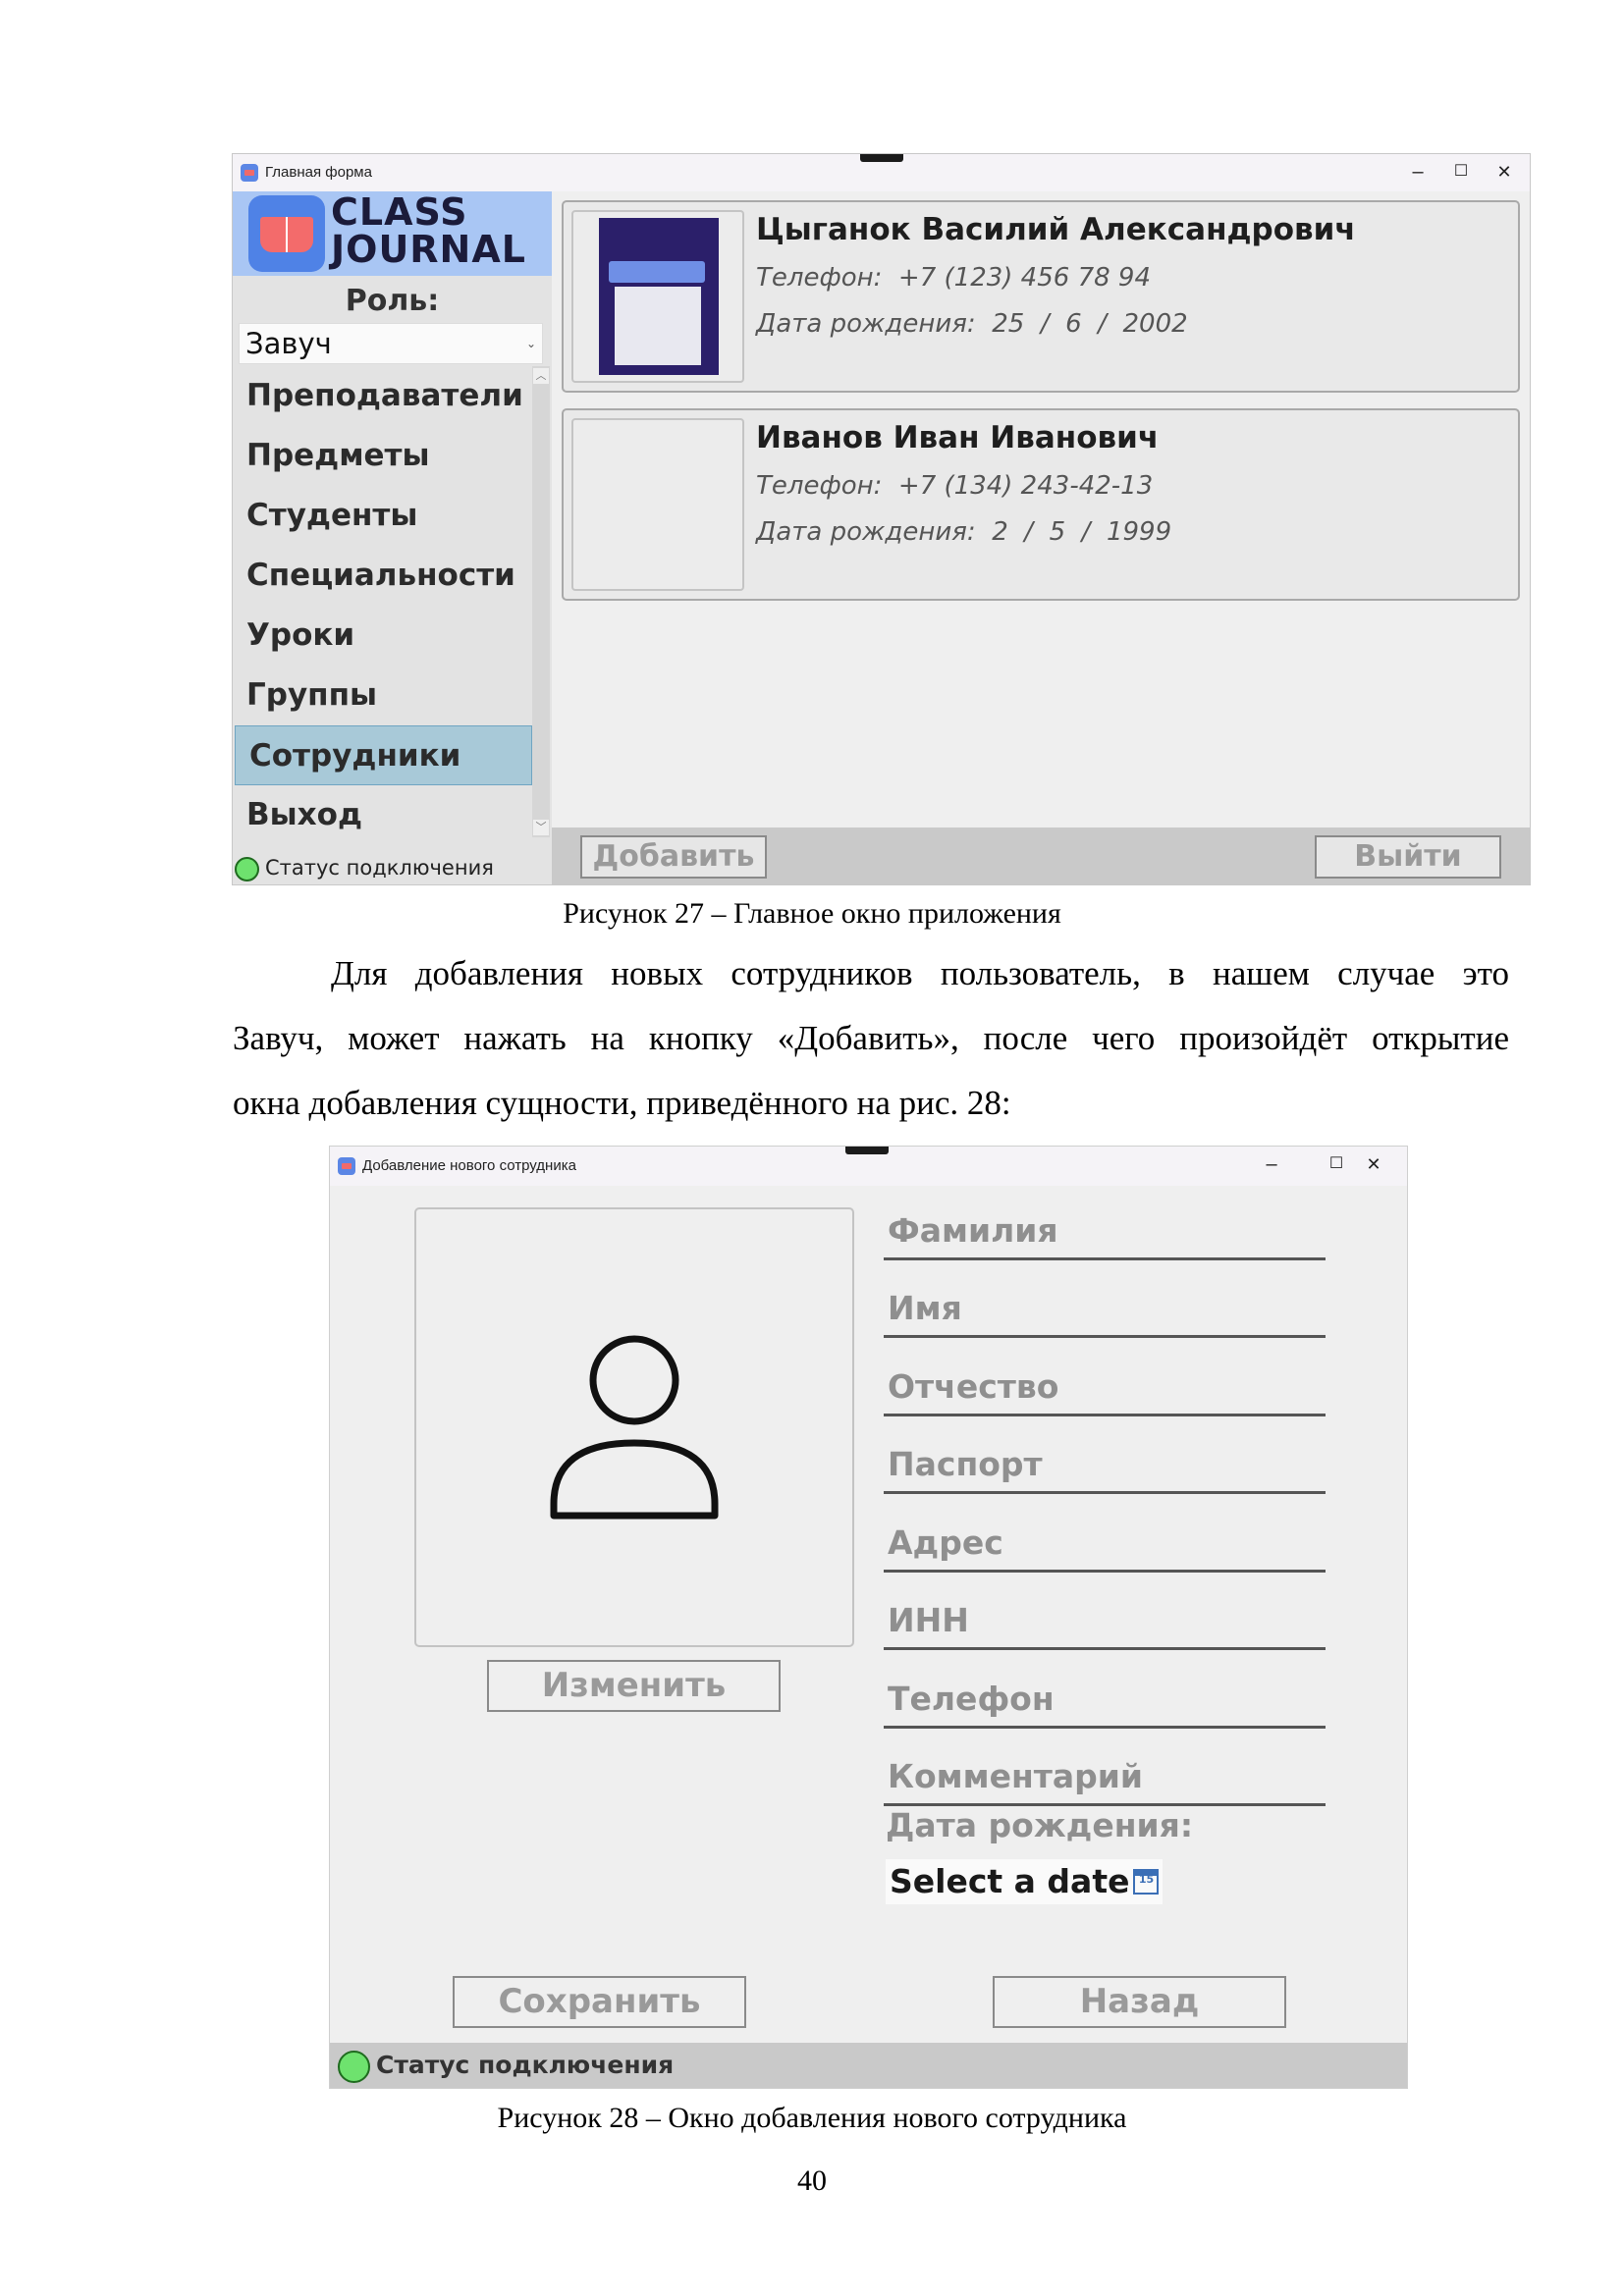 The height and width of the screenshot is (2296, 1624). Describe the element at coordinates (382, 695) in the screenshot. I see `sidebar-item-groups: Группы` at that location.